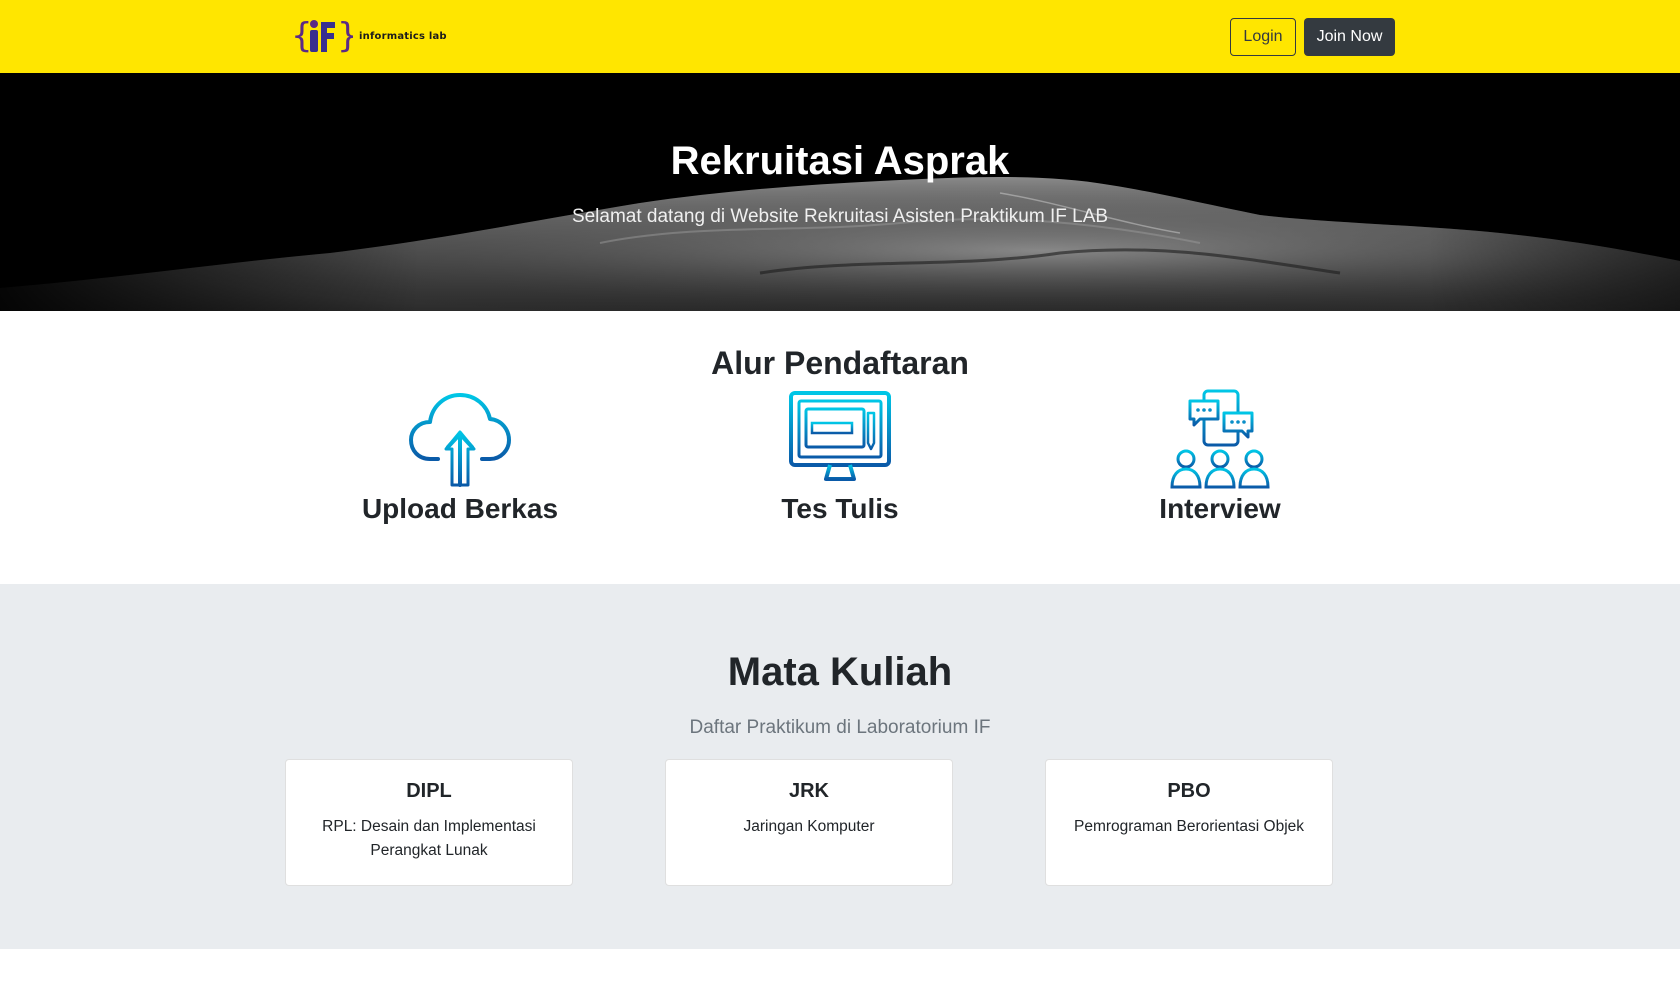  What do you see at coordinates (840, 727) in the screenshot?
I see `courses-subtitle: Daftar Praktikum di Laboratorium IF` at bounding box center [840, 727].